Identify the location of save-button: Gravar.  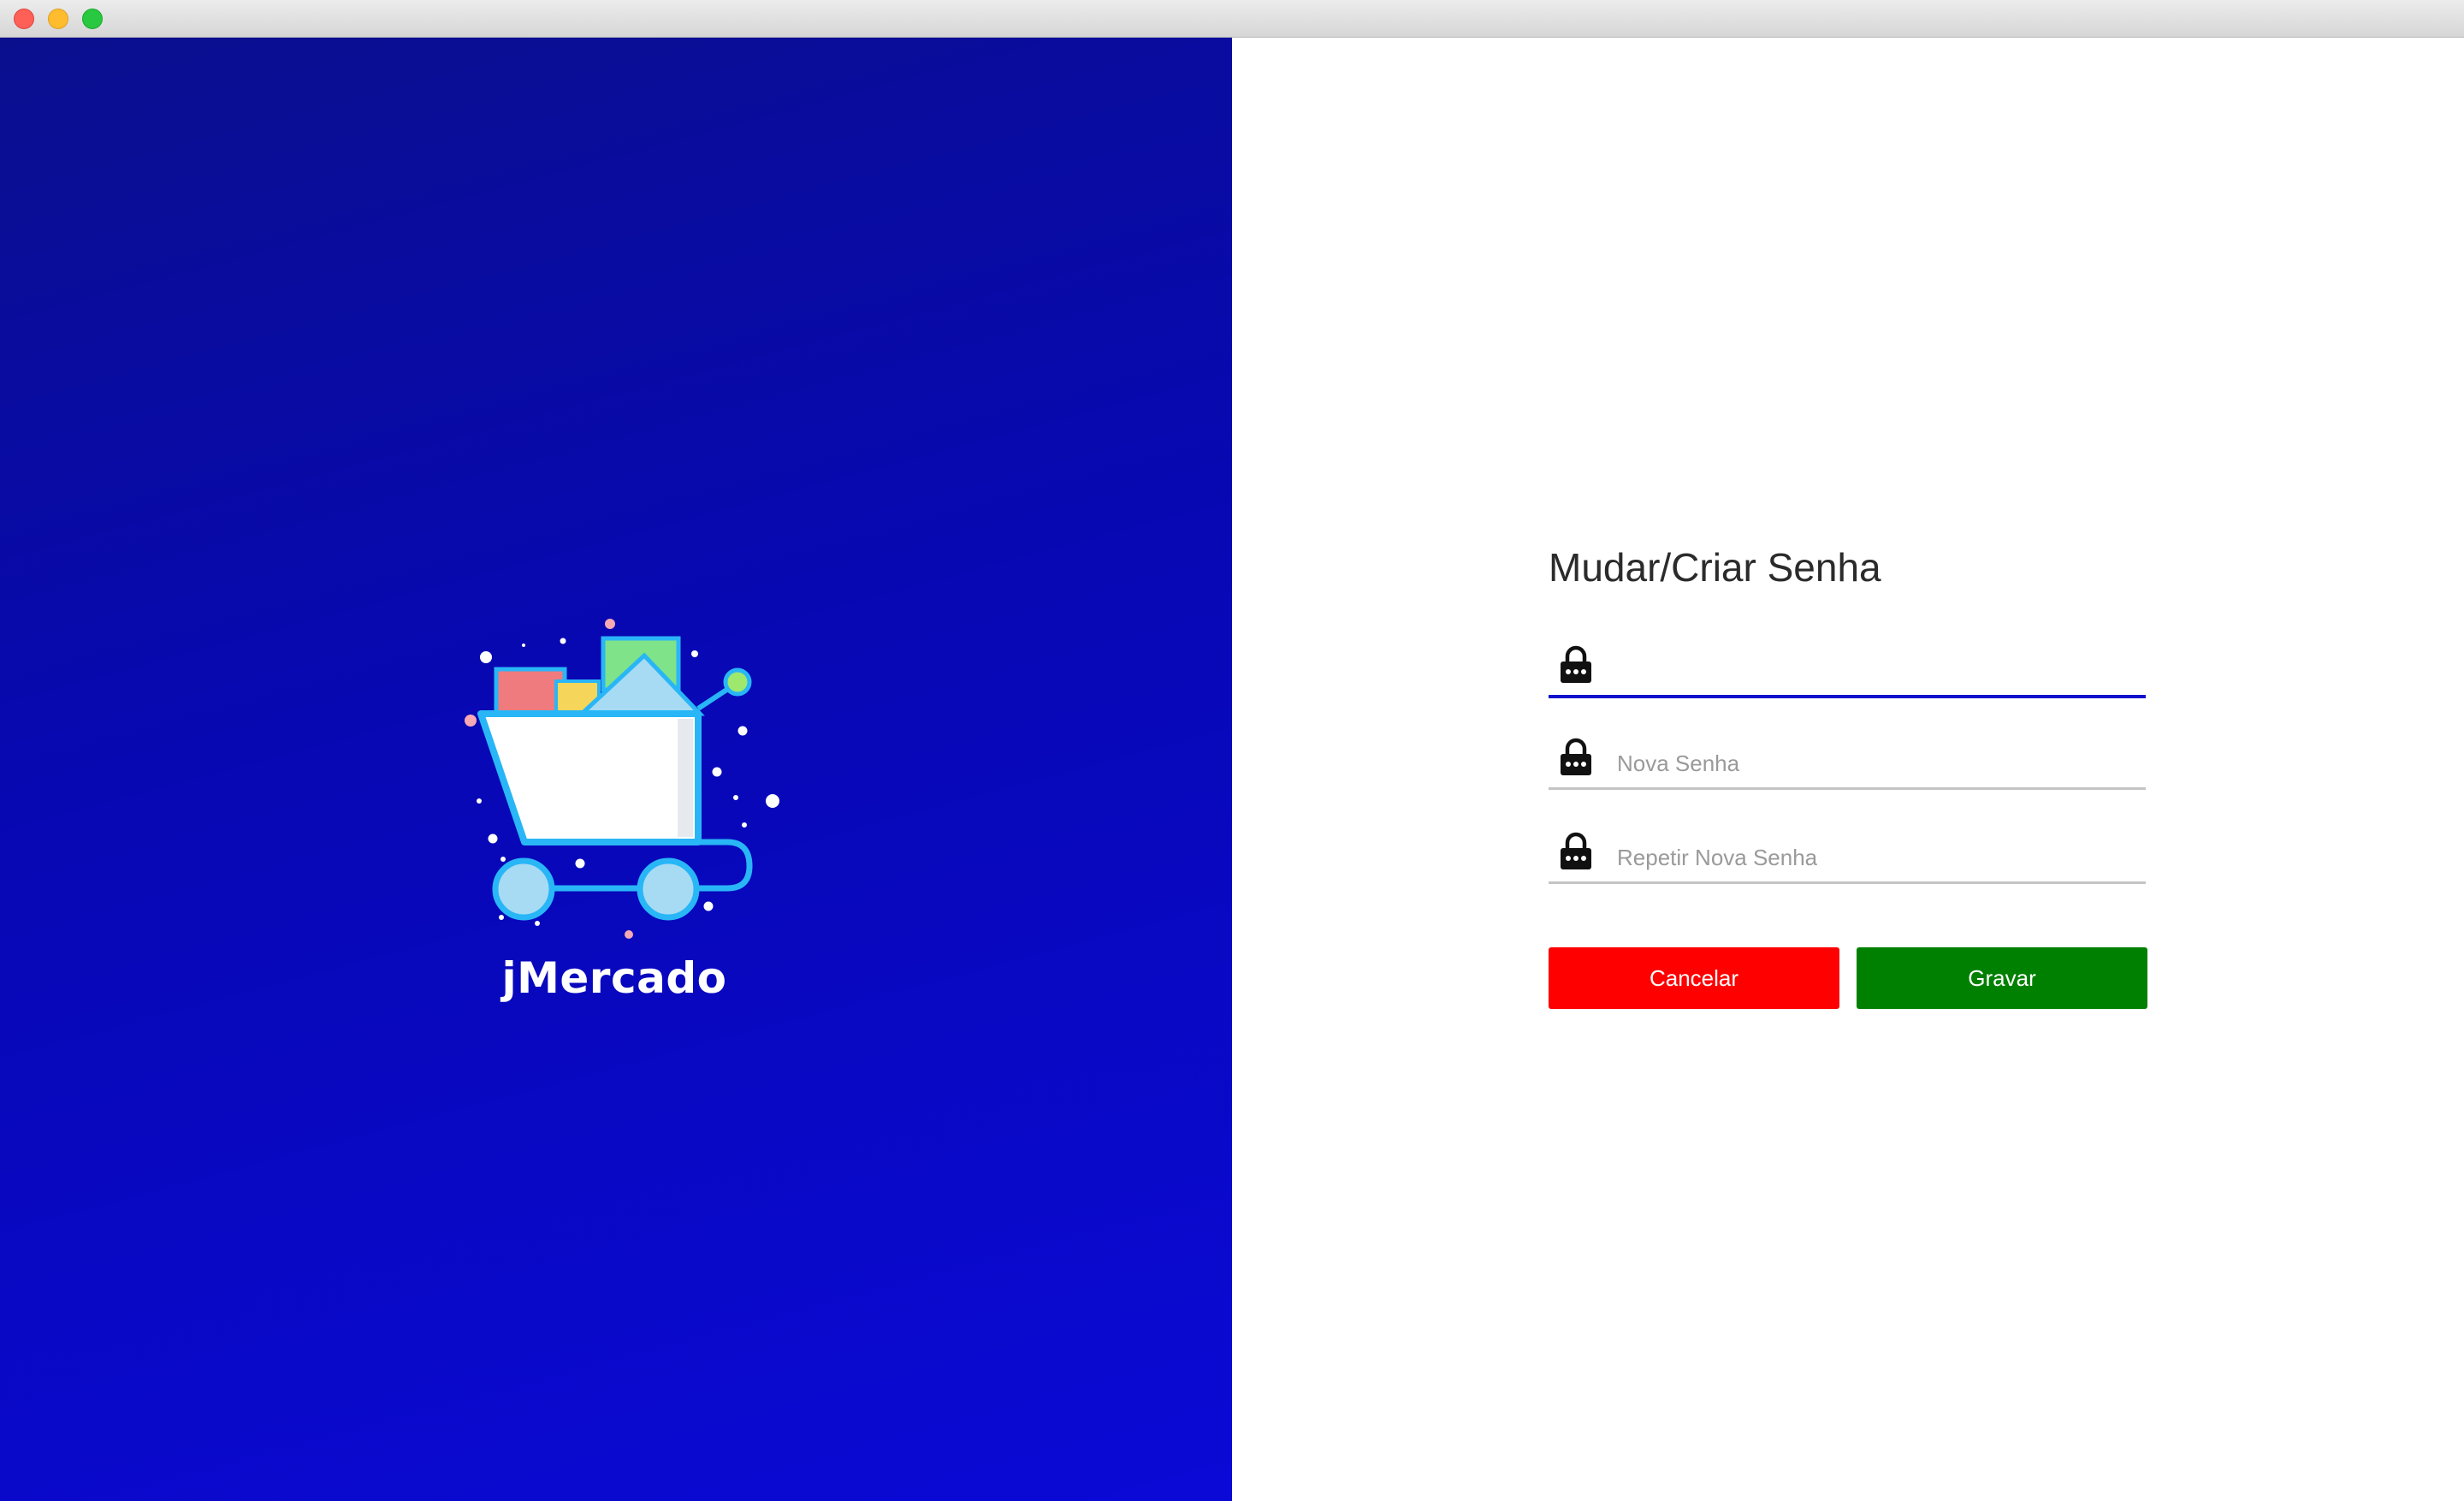
(2002, 978).